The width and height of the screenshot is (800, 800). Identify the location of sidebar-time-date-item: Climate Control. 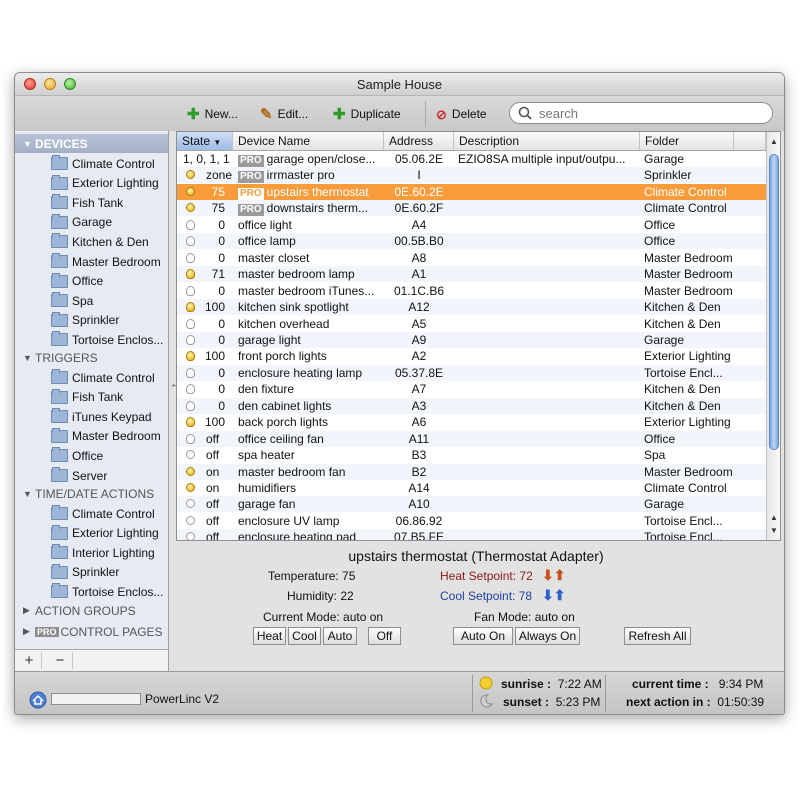
(103, 513).